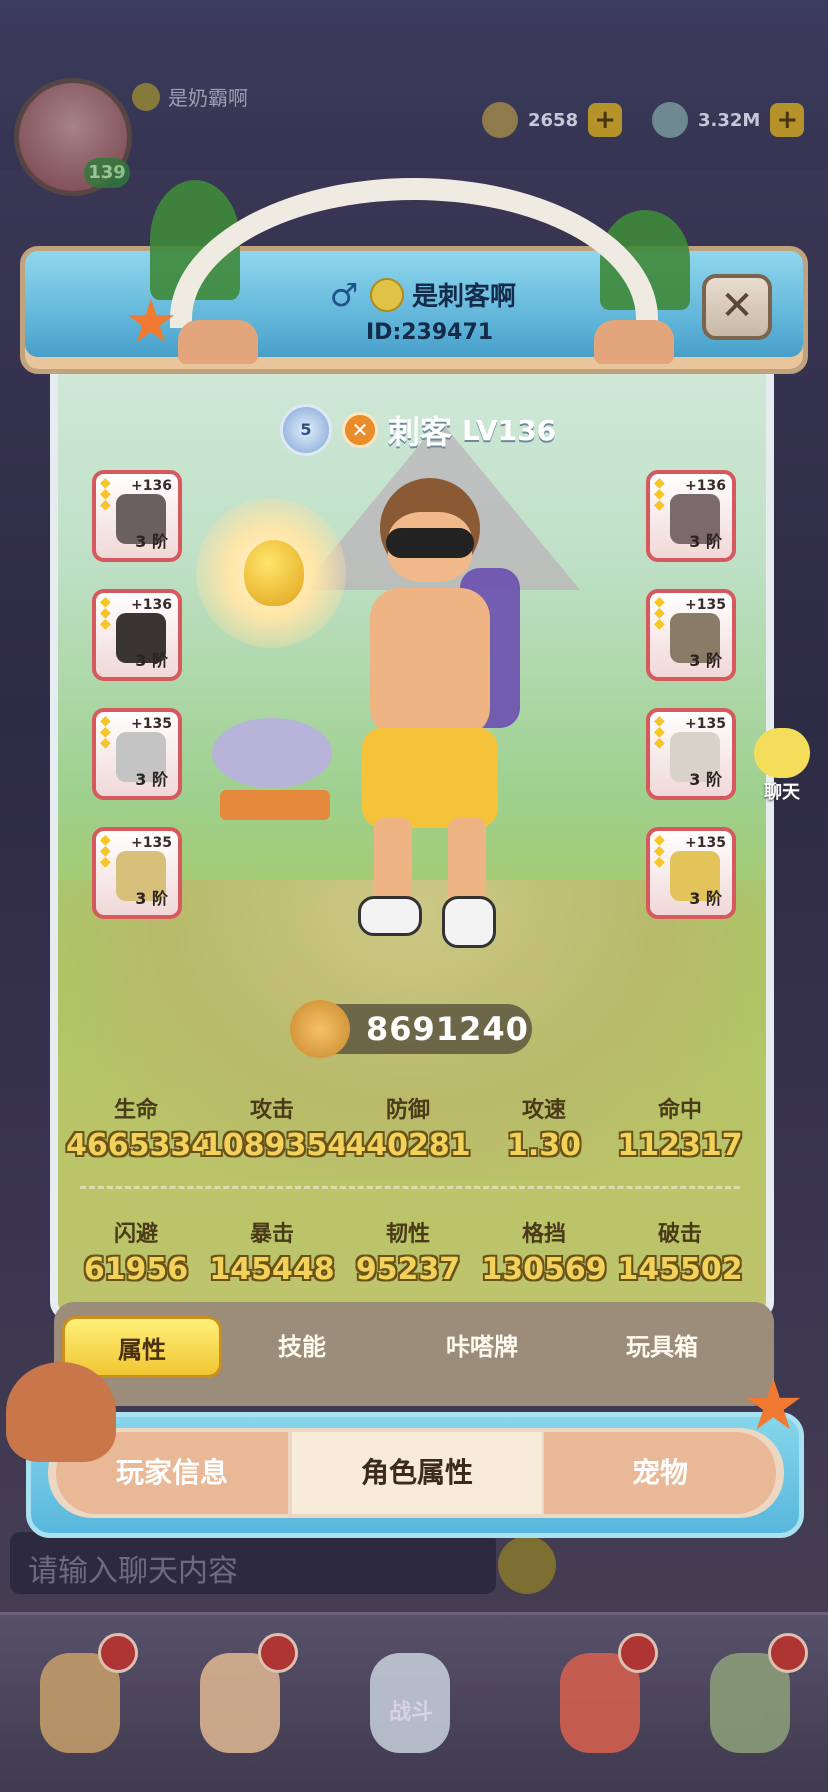 The width and height of the screenshot is (828, 1792). Describe the element at coordinates (509, 430) in the screenshot. I see `class-level: LV136` at that location.